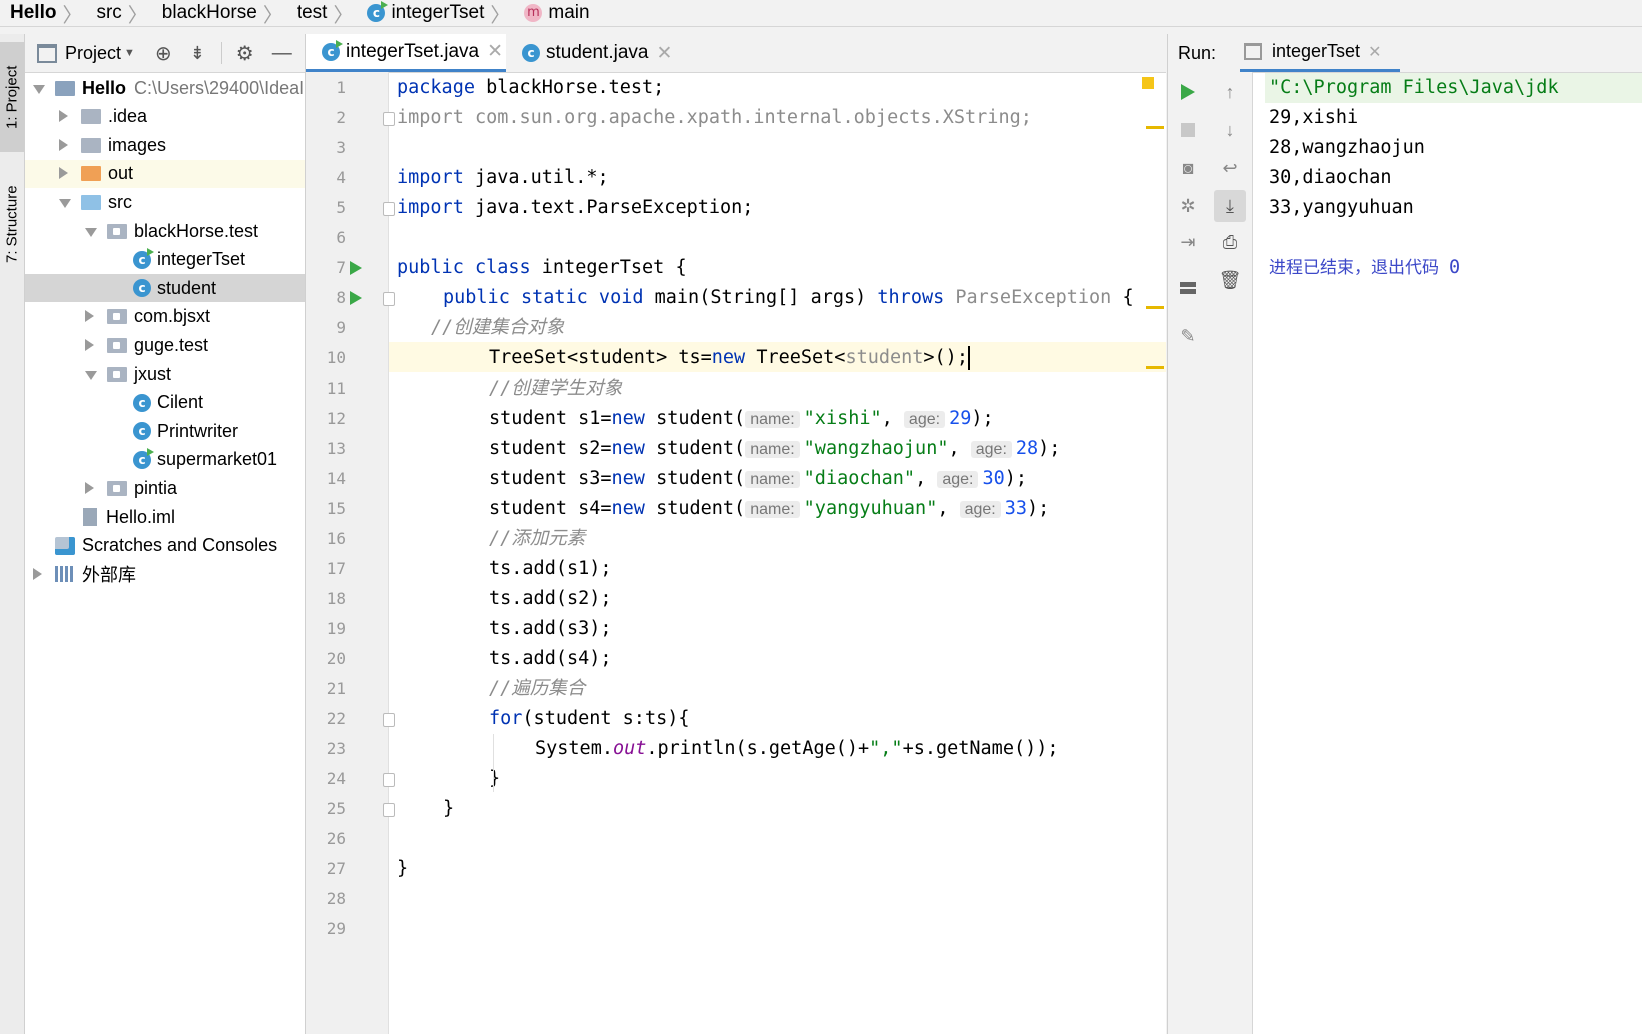 The height and width of the screenshot is (1034, 1642). What do you see at coordinates (165, 546) in the screenshot?
I see `tree-item-scratches-and-consoles: Scratches and Consoles` at bounding box center [165, 546].